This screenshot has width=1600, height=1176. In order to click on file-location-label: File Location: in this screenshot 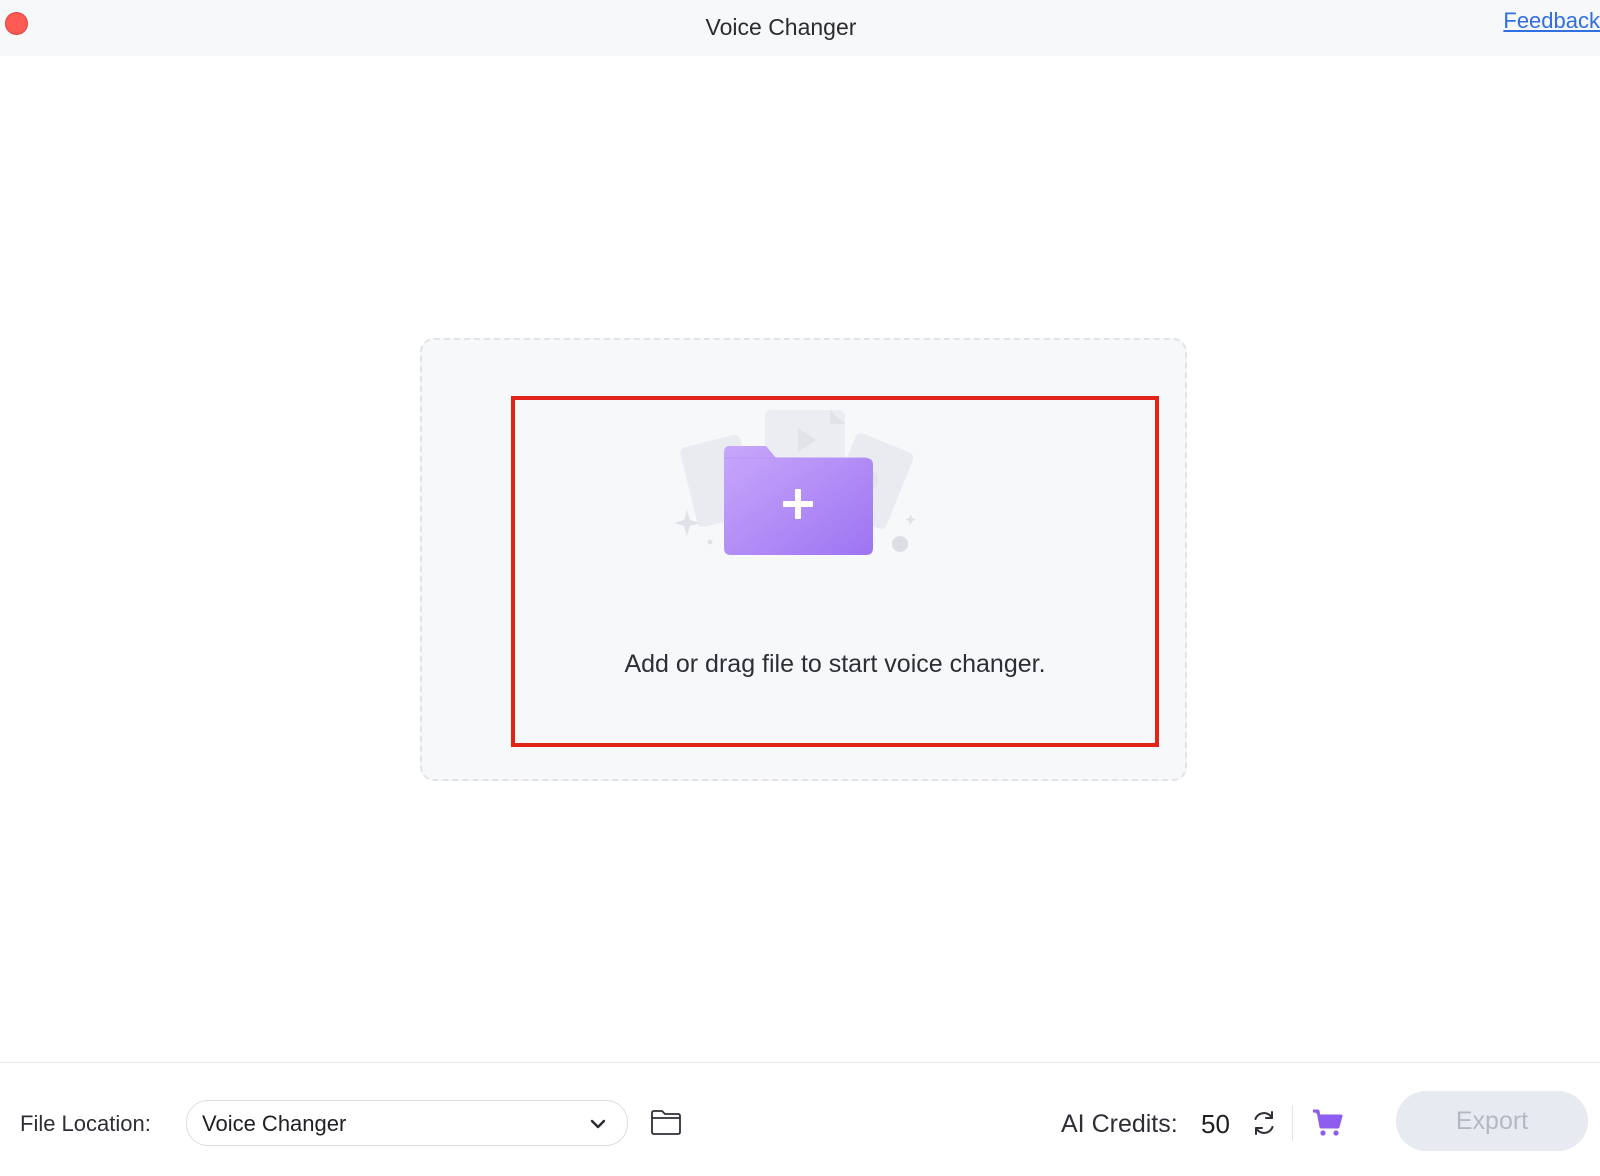, I will do `click(85, 1123)`.